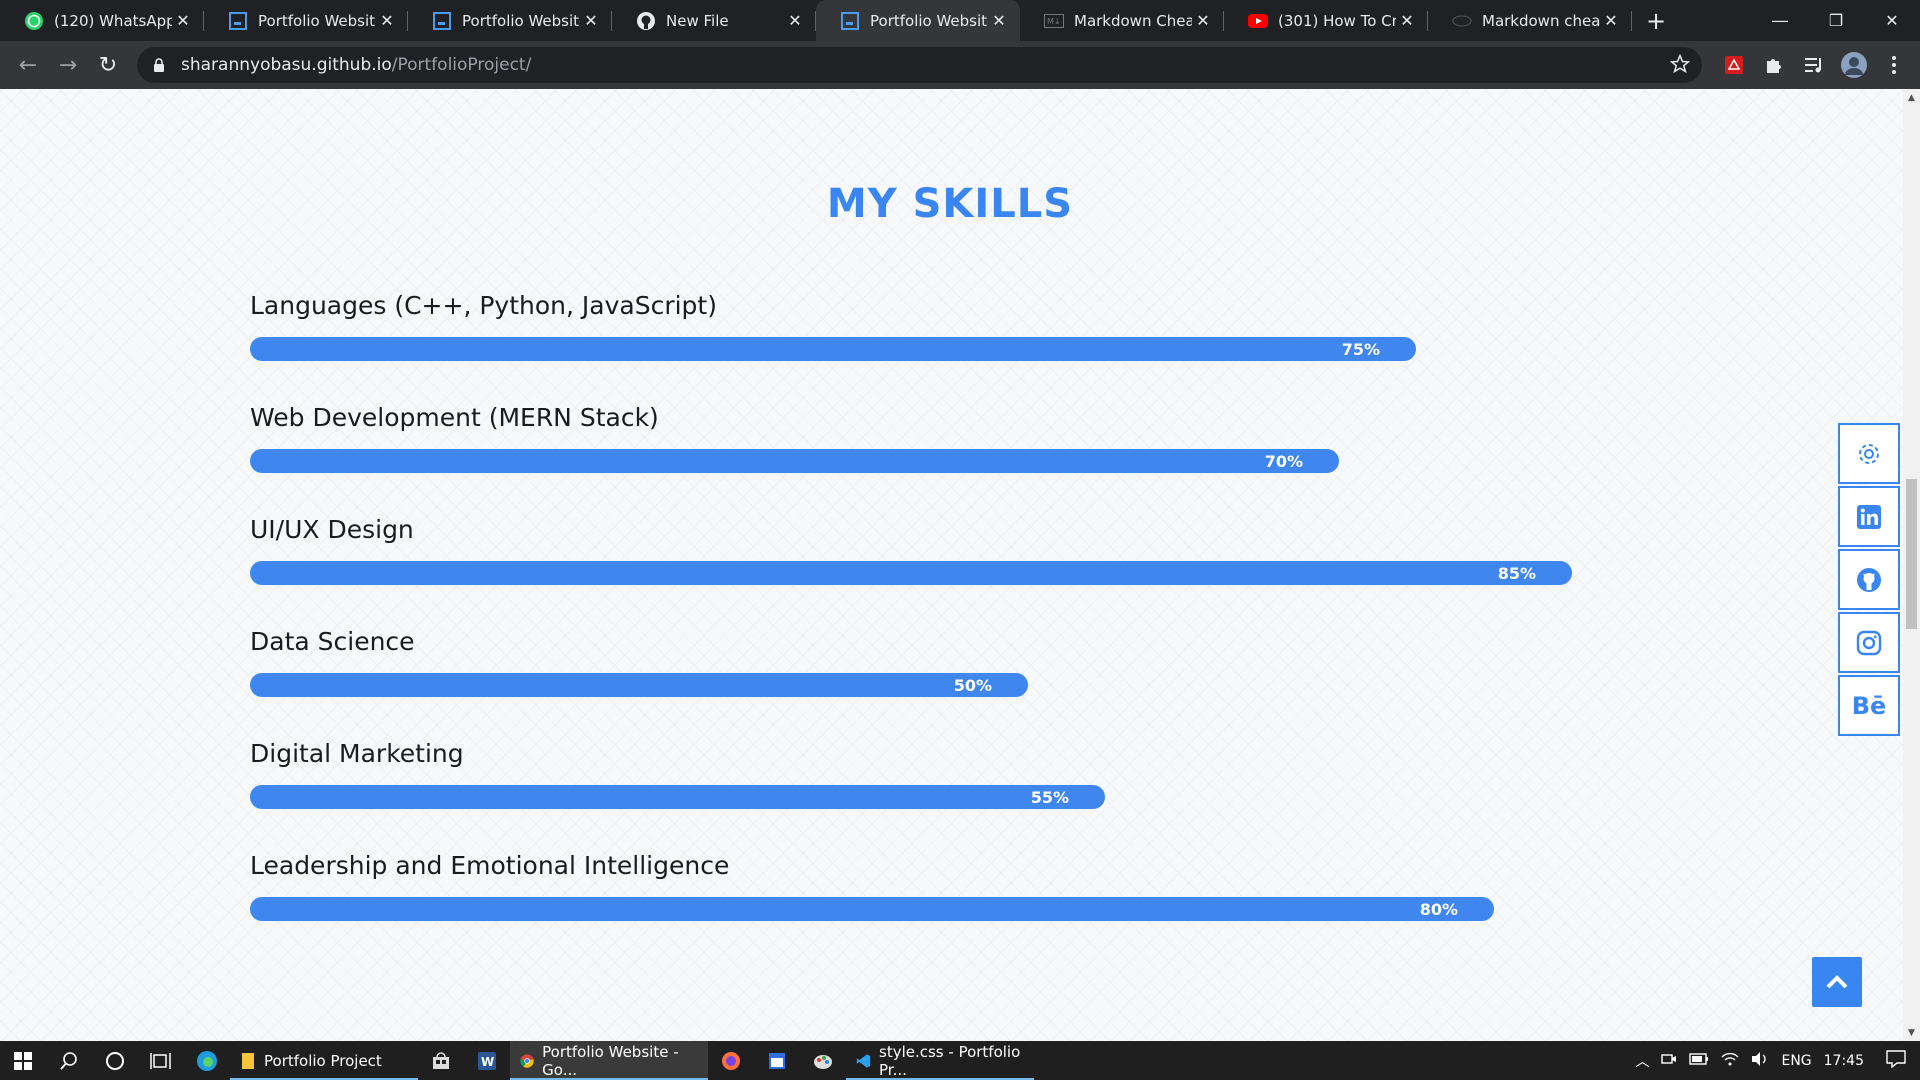 This screenshot has height=1080, width=1920. What do you see at coordinates (911, 550) in the screenshot?
I see `skill-item: UI/UX Design 85%` at bounding box center [911, 550].